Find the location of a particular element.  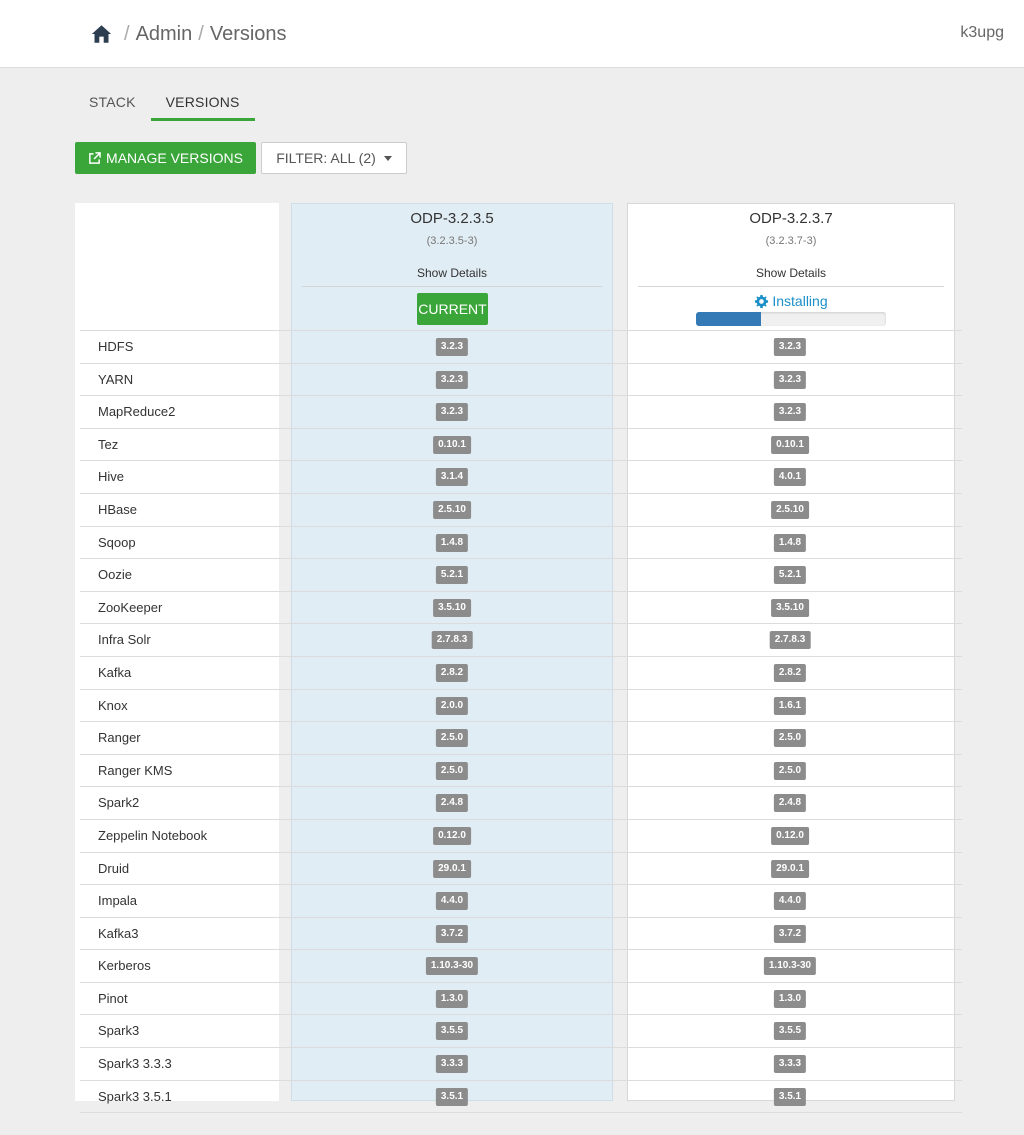

version-badge: 1.6.1 is located at coordinates (790, 705).